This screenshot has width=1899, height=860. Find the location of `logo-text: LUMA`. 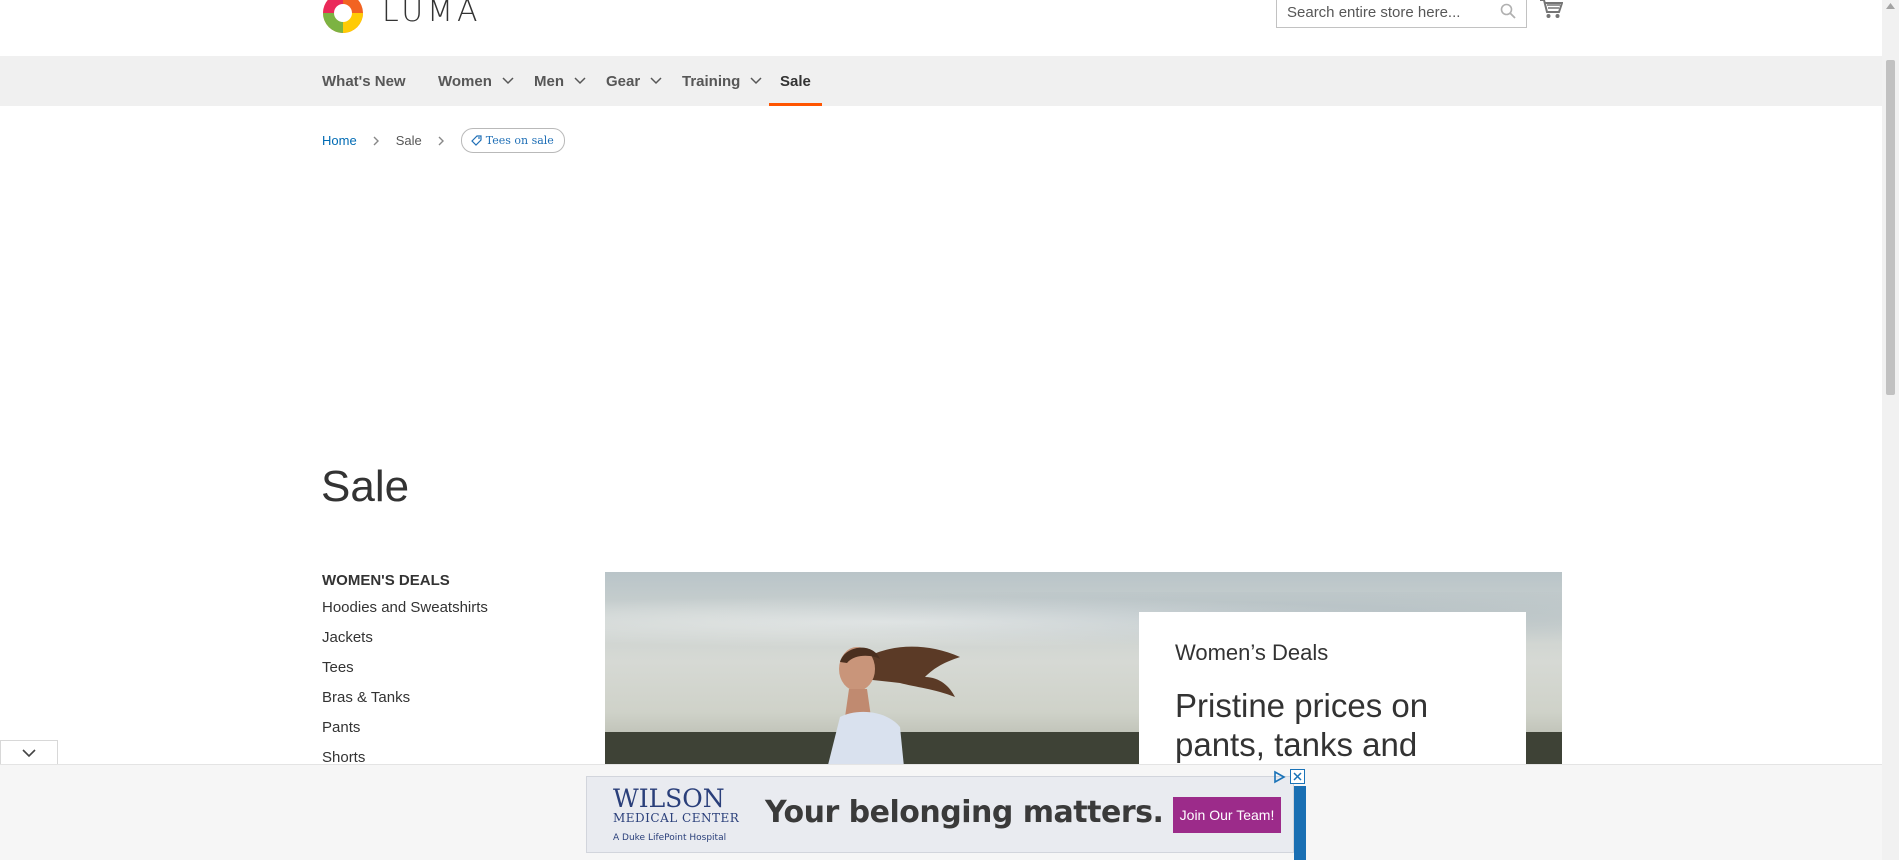

logo-text: LUMA is located at coordinates (432, 14).